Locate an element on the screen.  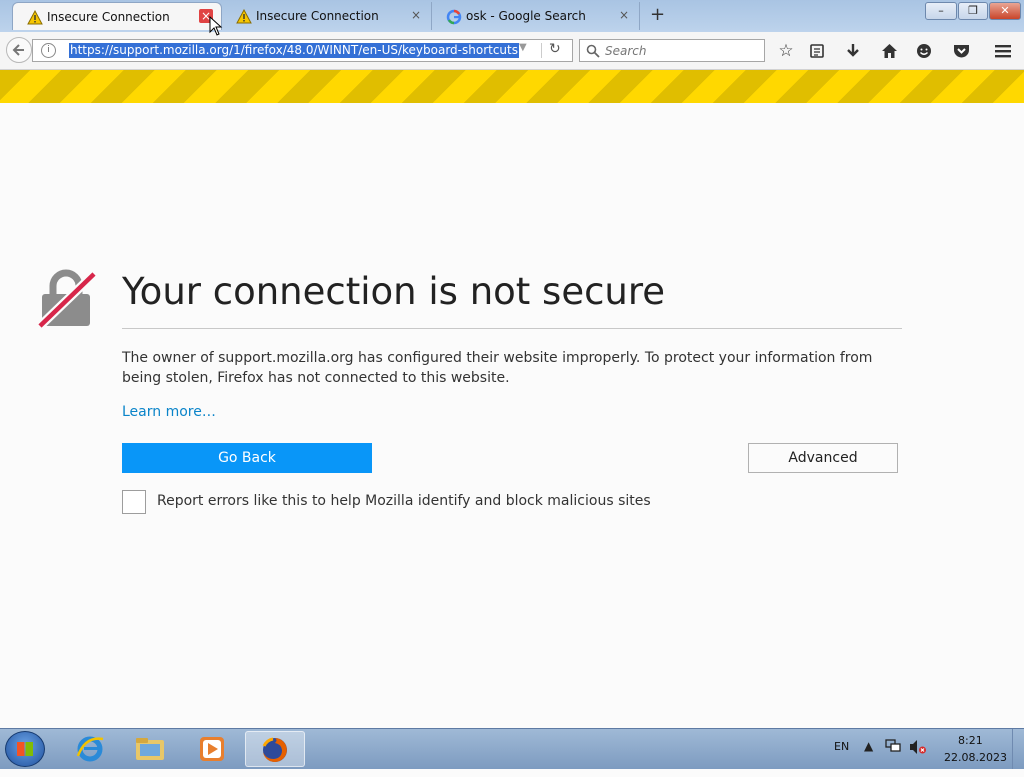
home-icon is located at coordinates (889, 51).